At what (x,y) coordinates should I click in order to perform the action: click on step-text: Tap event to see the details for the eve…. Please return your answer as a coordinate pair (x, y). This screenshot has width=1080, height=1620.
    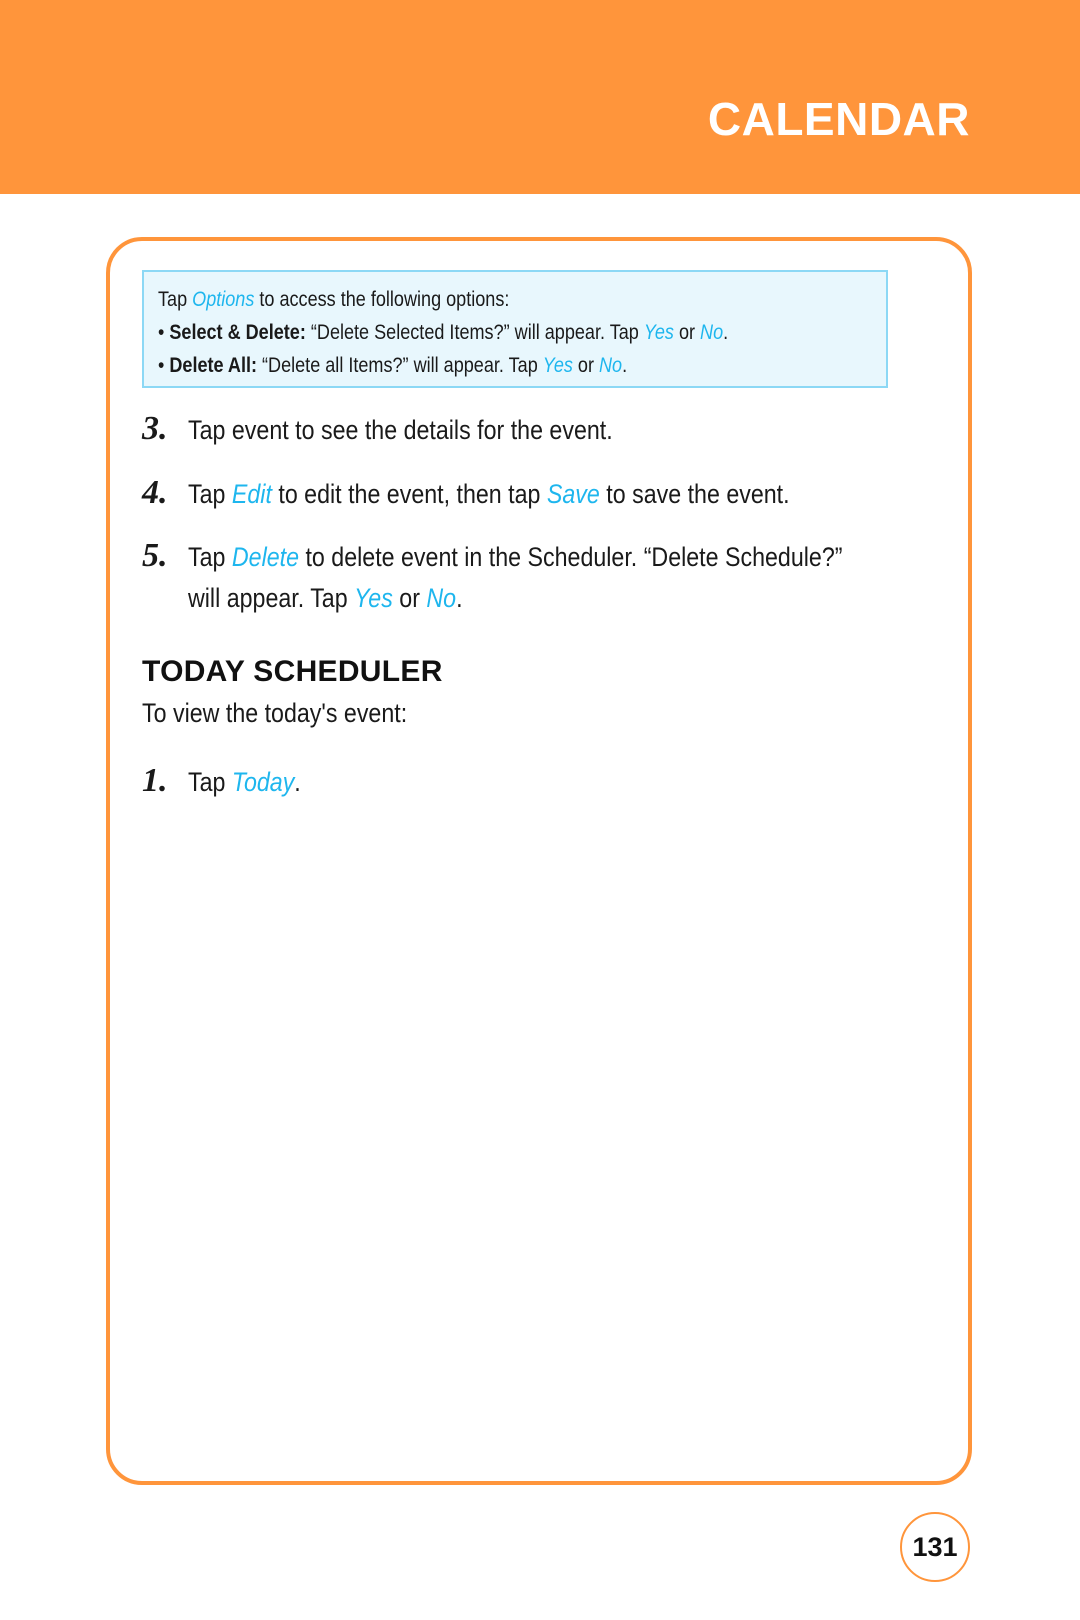
    Looking at the image, I should click on (400, 430).